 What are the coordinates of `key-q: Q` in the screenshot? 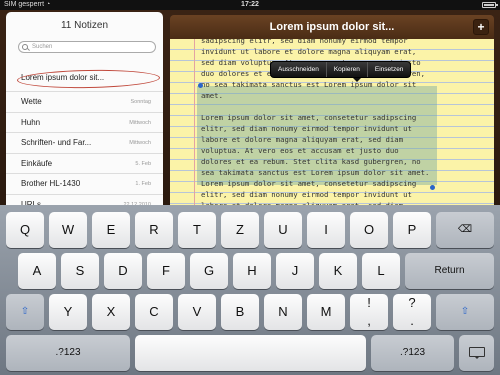 It's located at (25, 230).